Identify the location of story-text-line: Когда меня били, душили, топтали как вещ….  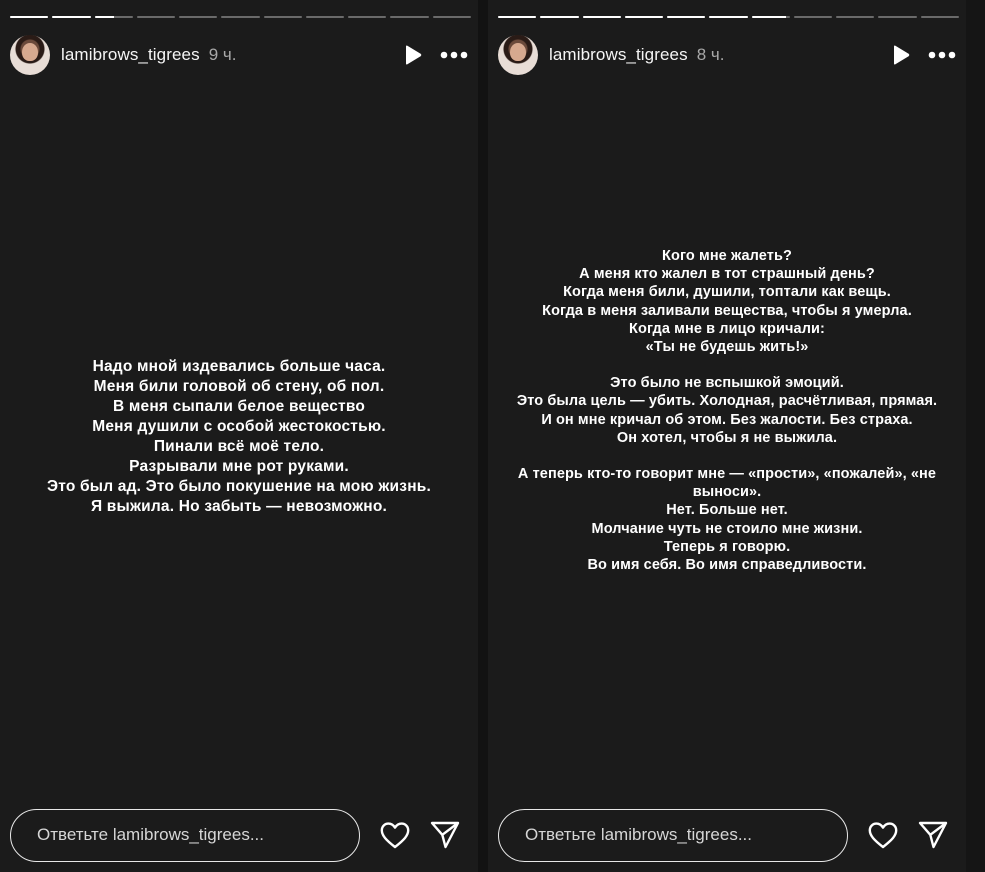
(727, 292).